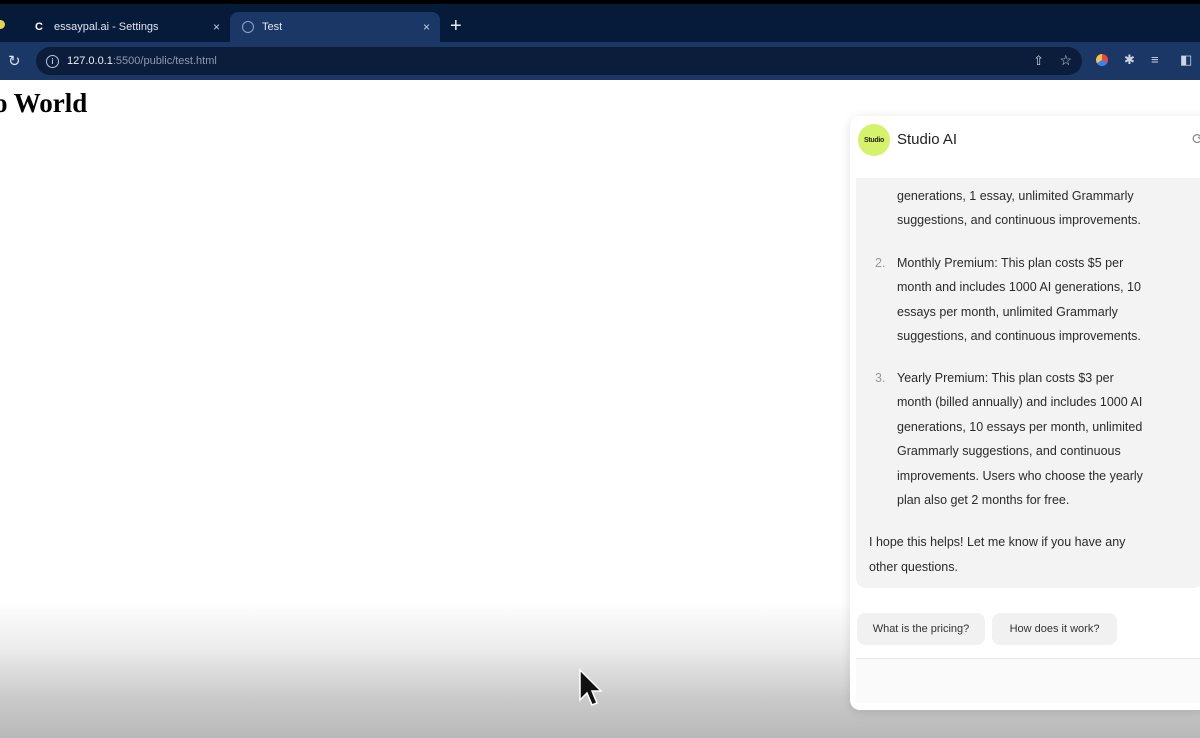 The height and width of the screenshot is (738, 1200). What do you see at coordinates (456, 26) in the screenshot?
I see `new-tab-button: +` at bounding box center [456, 26].